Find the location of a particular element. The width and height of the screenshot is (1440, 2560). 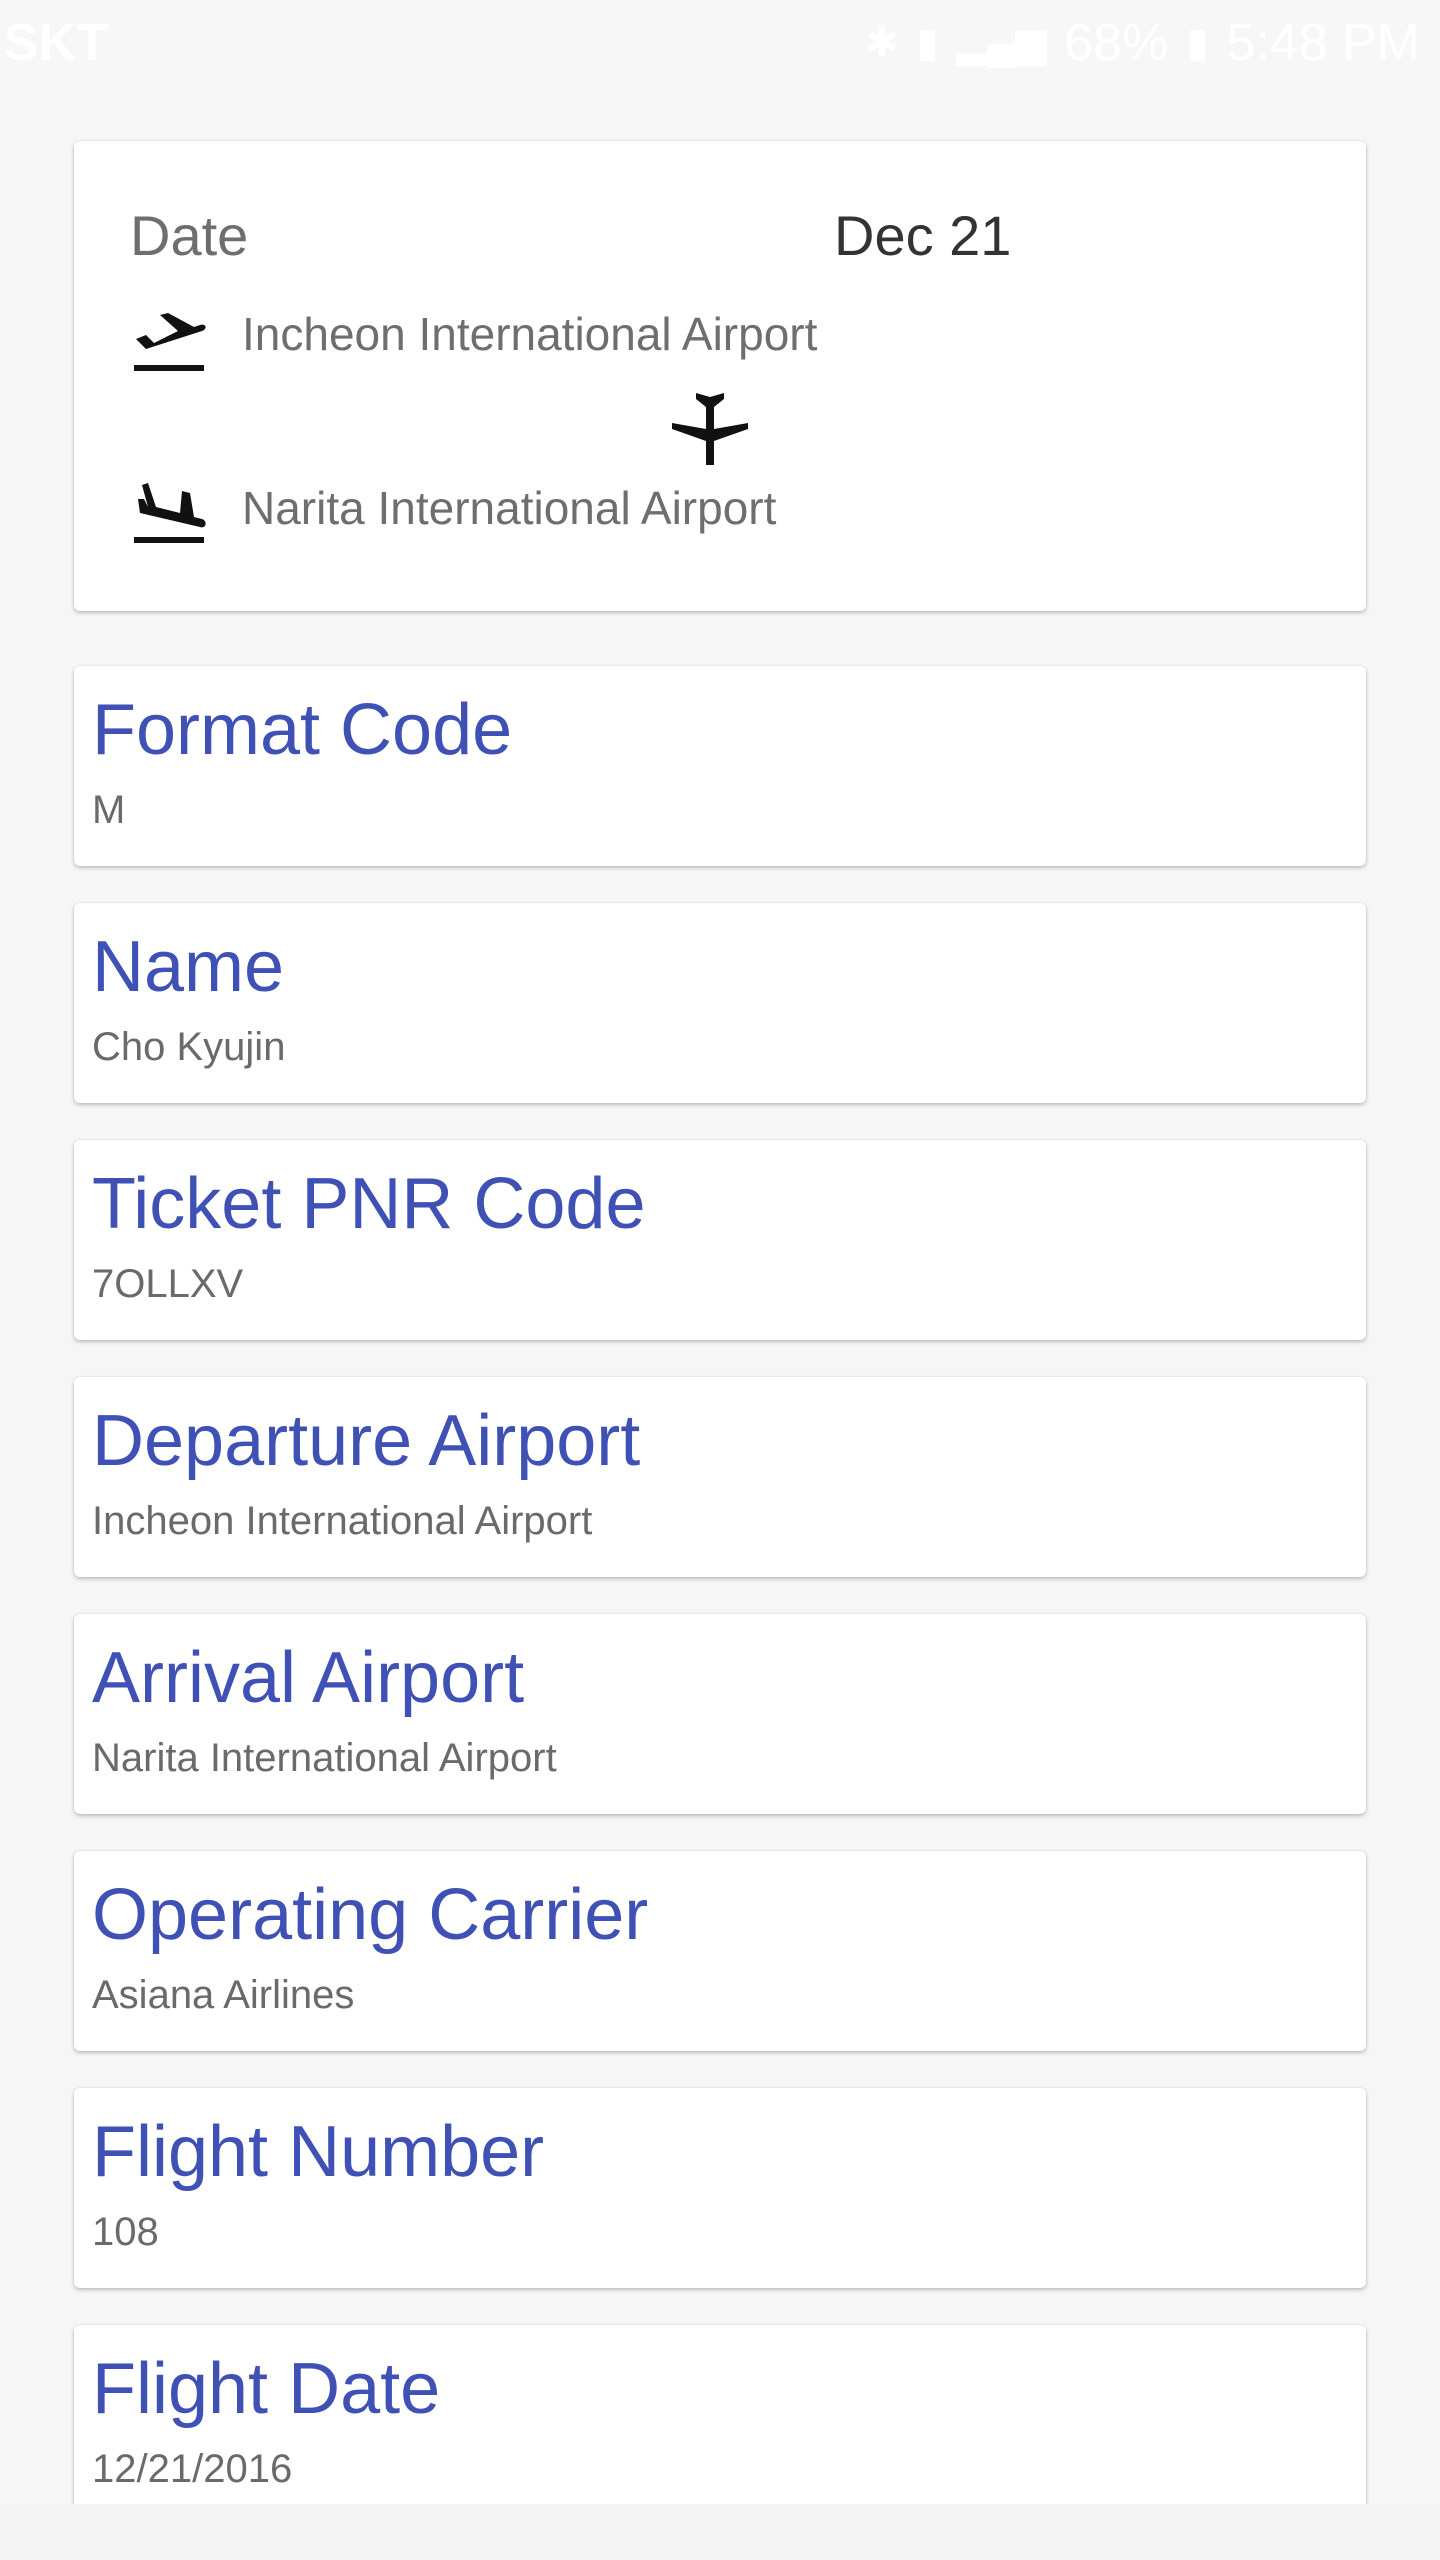

field-value: Incheon International Airport is located at coordinates (342, 1521).